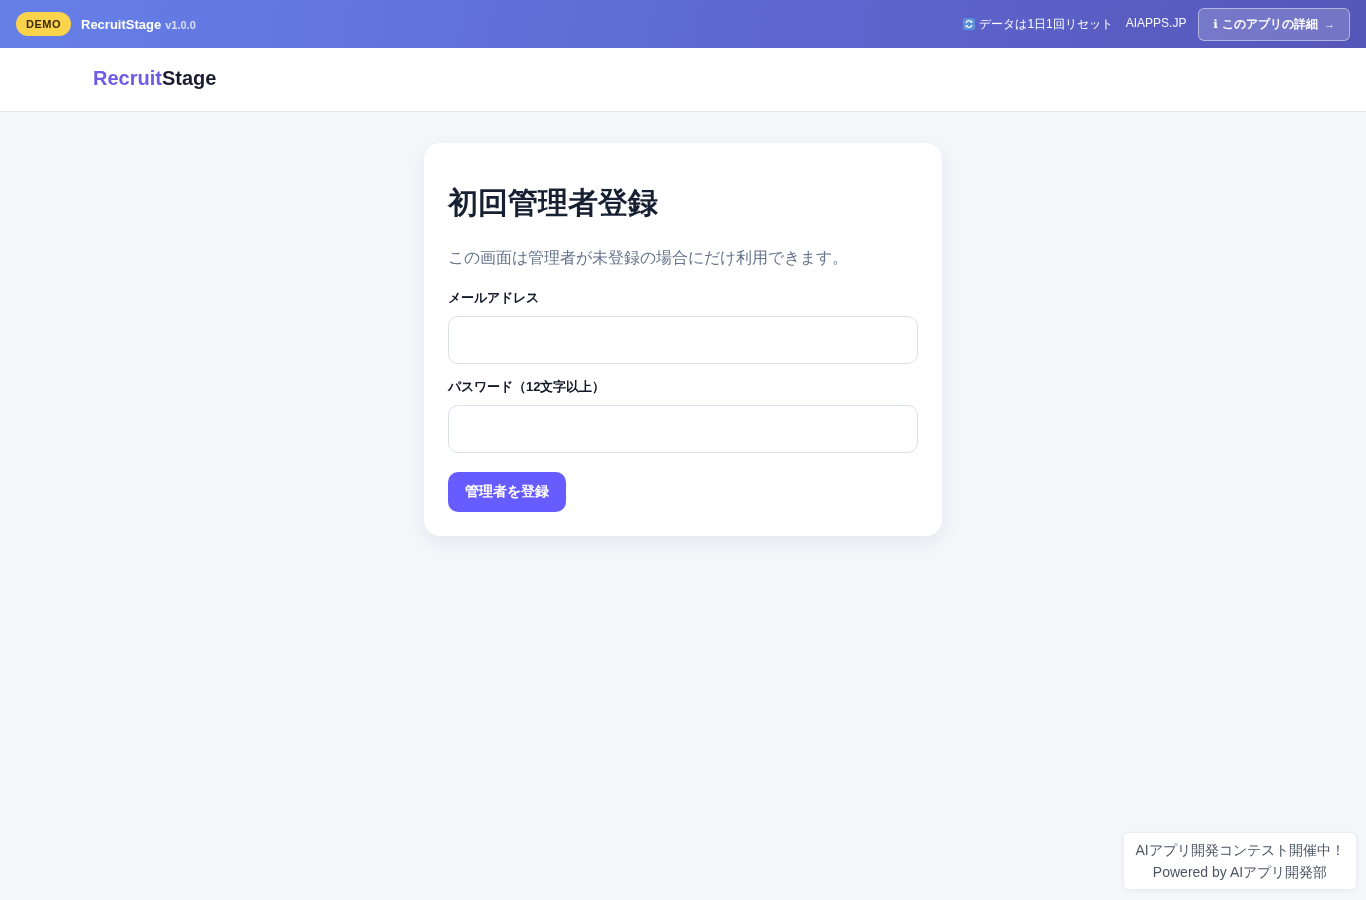 The height and width of the screenshot is (900, 1366). I want to click on refresh-icon, so click(969, 24).